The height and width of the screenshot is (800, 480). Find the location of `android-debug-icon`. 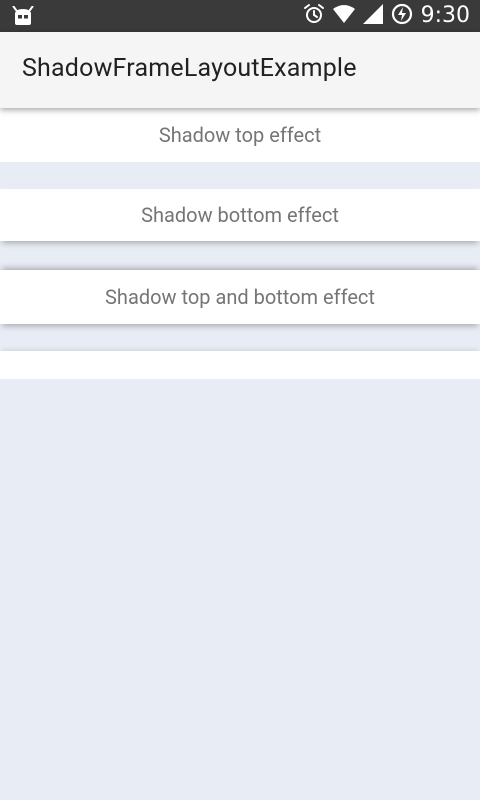

android-debug-icon is located at coordinates (23, 15).